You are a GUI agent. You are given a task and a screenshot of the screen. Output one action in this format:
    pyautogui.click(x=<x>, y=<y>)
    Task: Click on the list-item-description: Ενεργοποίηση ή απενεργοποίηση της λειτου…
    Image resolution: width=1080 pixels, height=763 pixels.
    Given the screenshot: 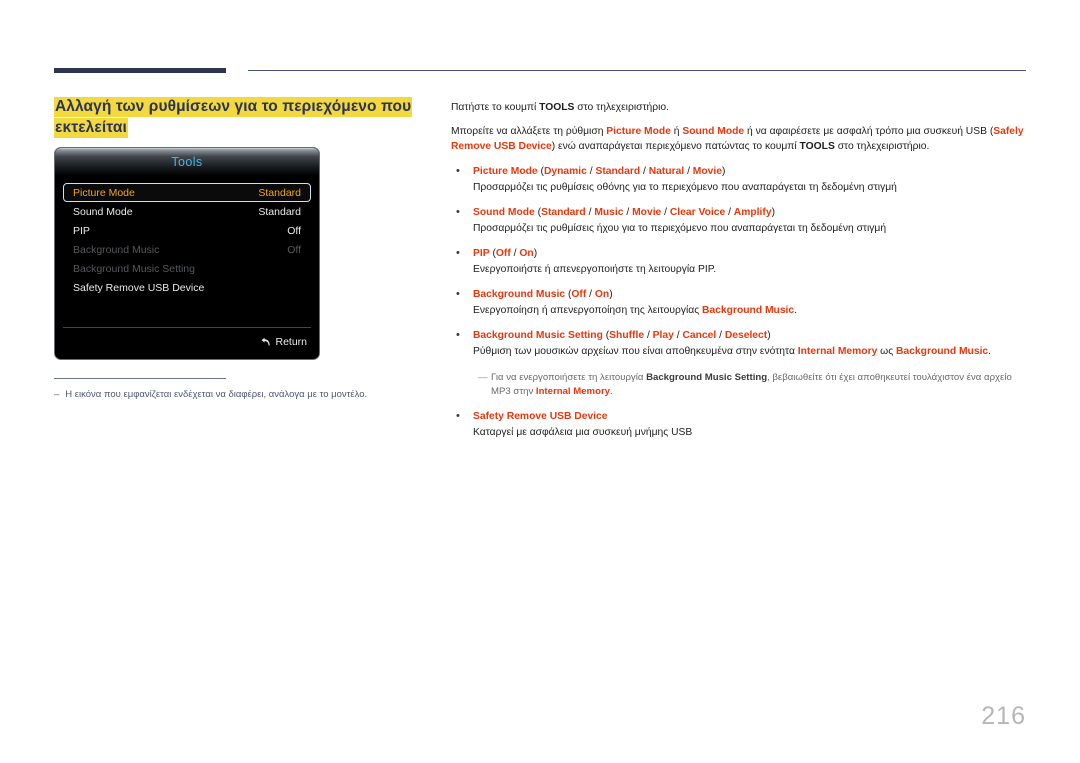 What is the action you would take?
    pyautogui.click(x=749, y=311)
    